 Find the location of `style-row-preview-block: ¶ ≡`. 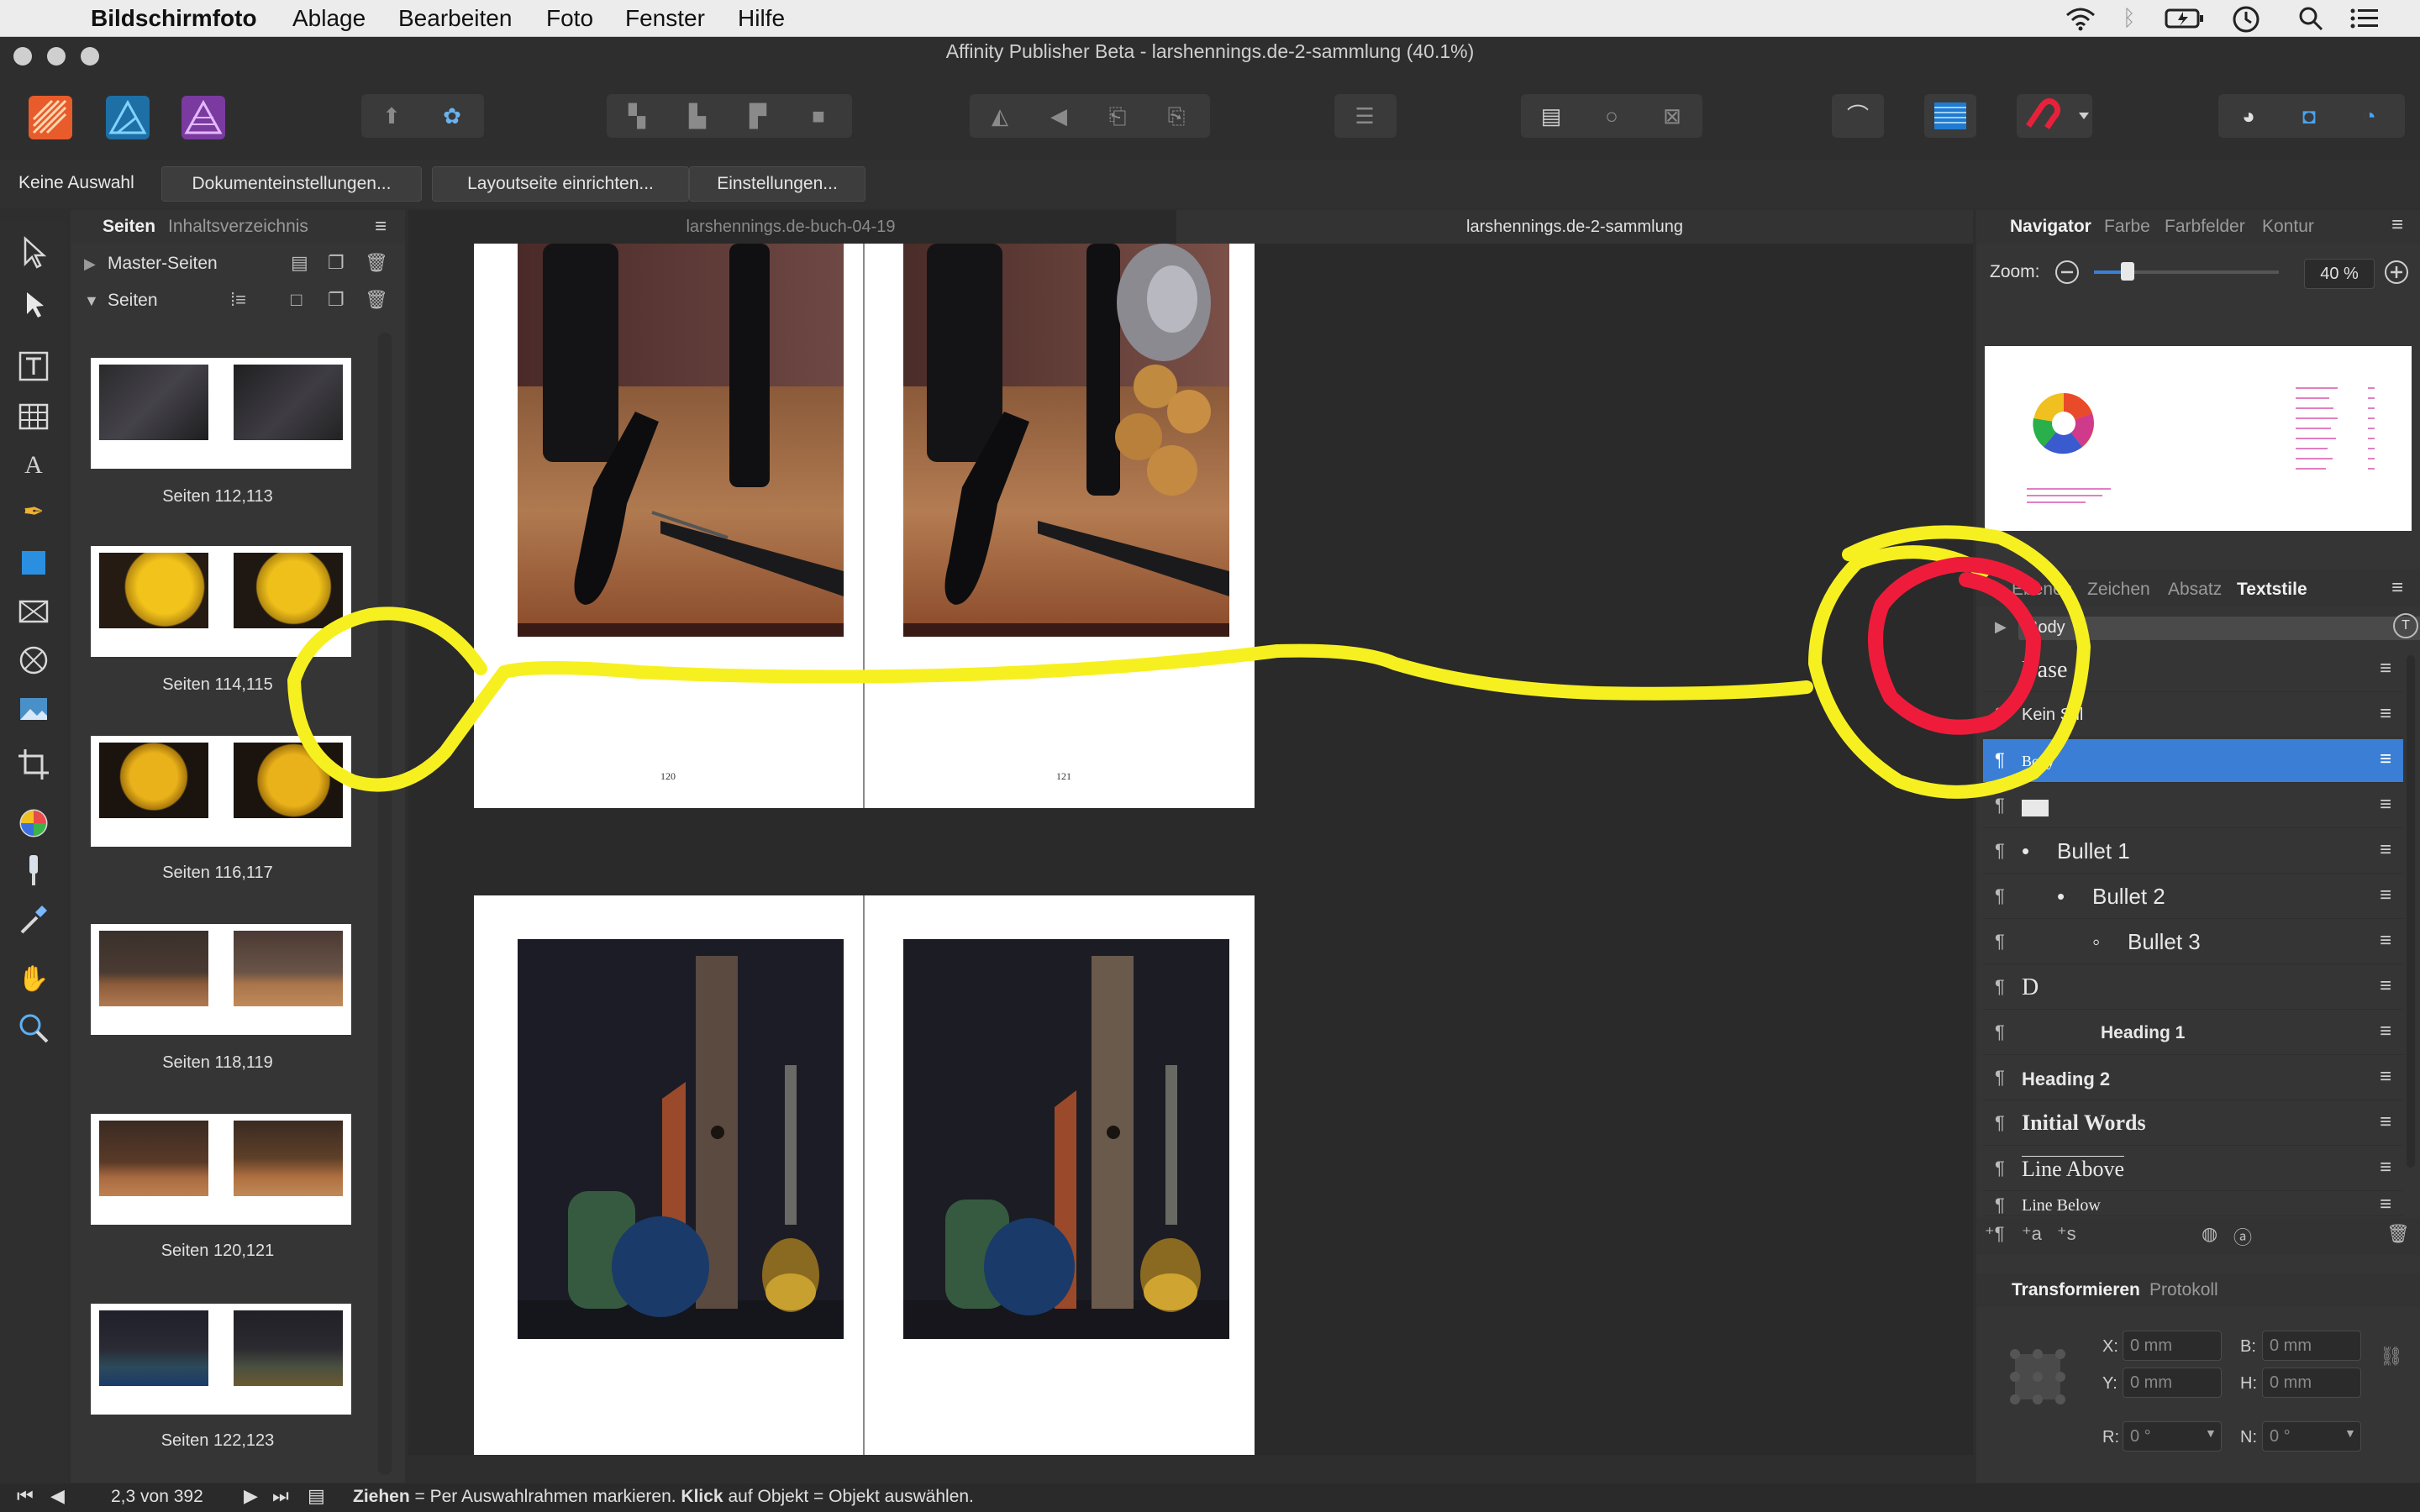

style-row-preview-block: ¶ ≡ is located at coordinates (2193, 806).